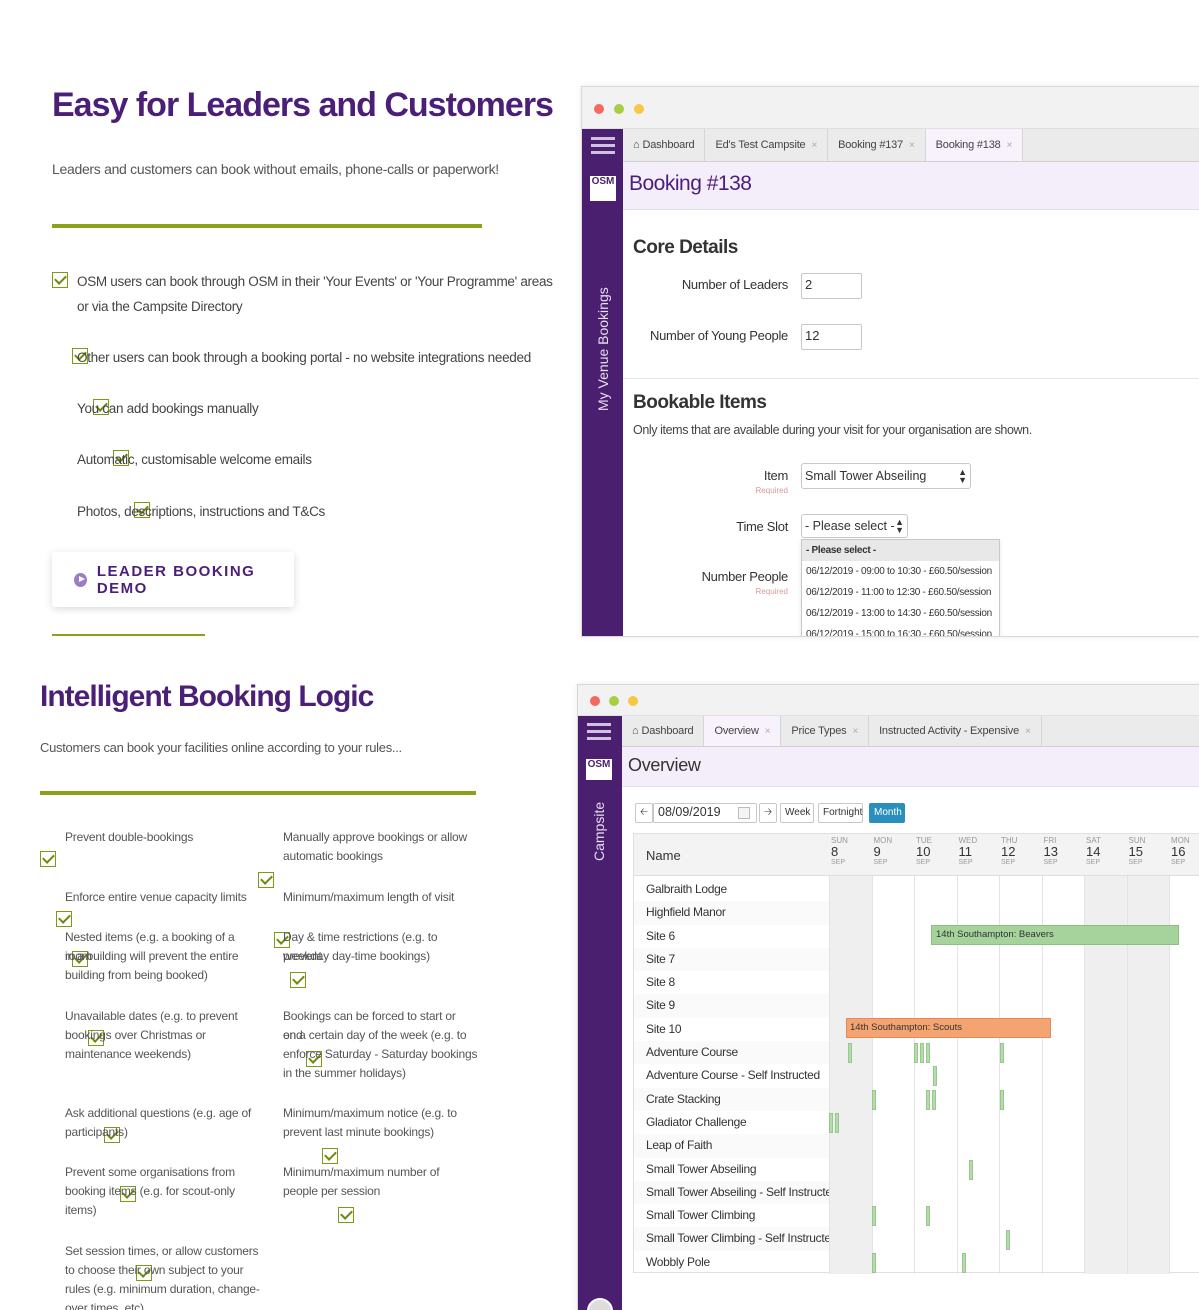 This screenshot has height=1310, width=1199. I want to click on bookable-items-title: Bookable Items, so click(700, 402).